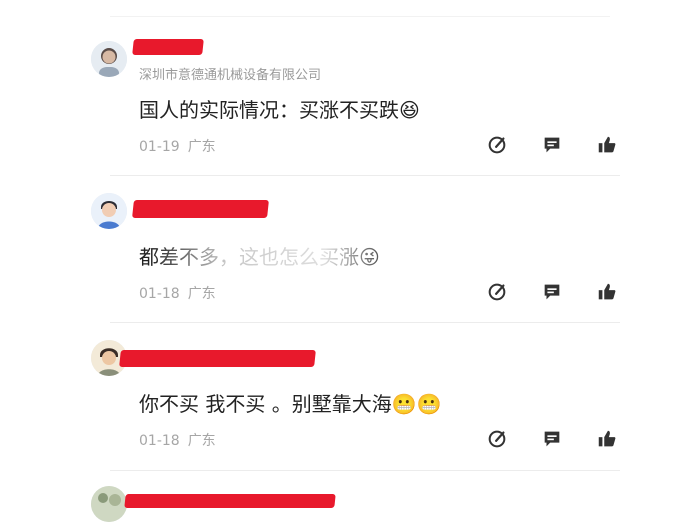  I want to click on comment-text: 你不买 我不买 。别墅靠大海😬😬, so click(290, 402).